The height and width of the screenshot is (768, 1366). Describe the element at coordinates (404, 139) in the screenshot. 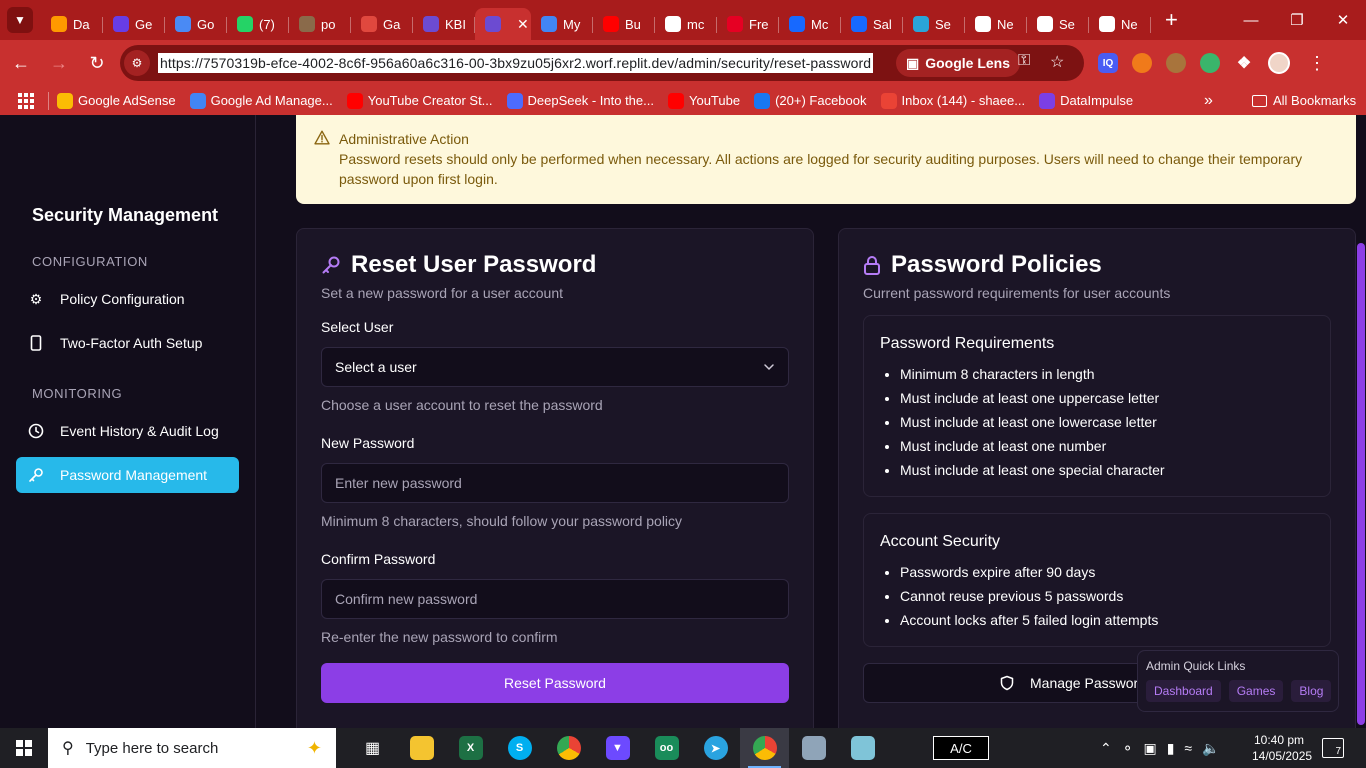

I see `alert-title: Administrative Action` at that location.